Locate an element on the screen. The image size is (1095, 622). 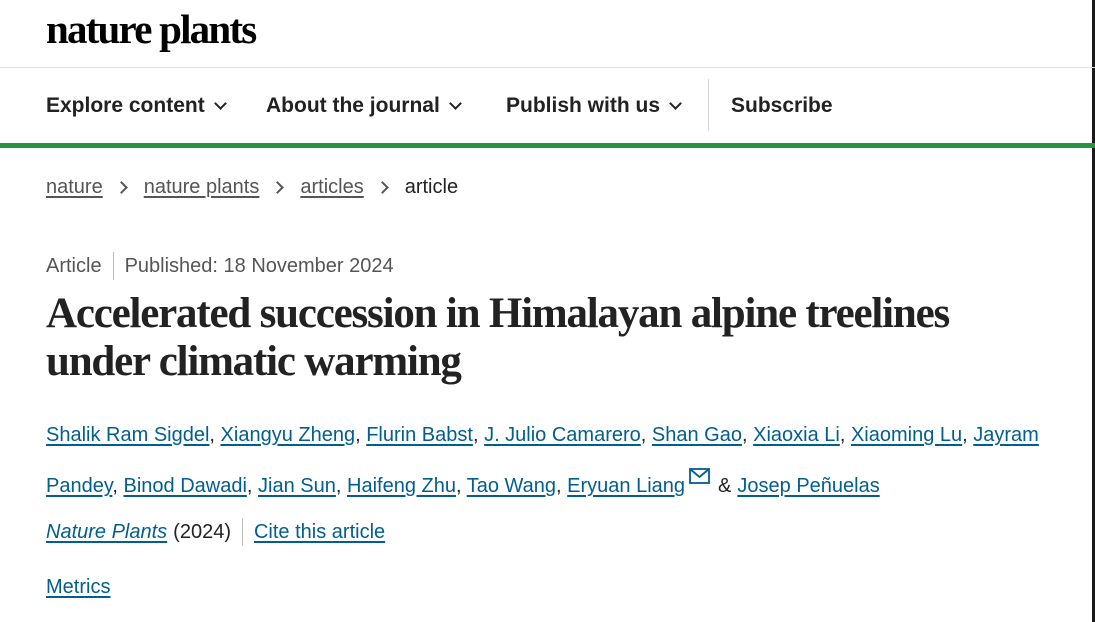
breadcrumb-current: article is located at coordinates (431, 187).